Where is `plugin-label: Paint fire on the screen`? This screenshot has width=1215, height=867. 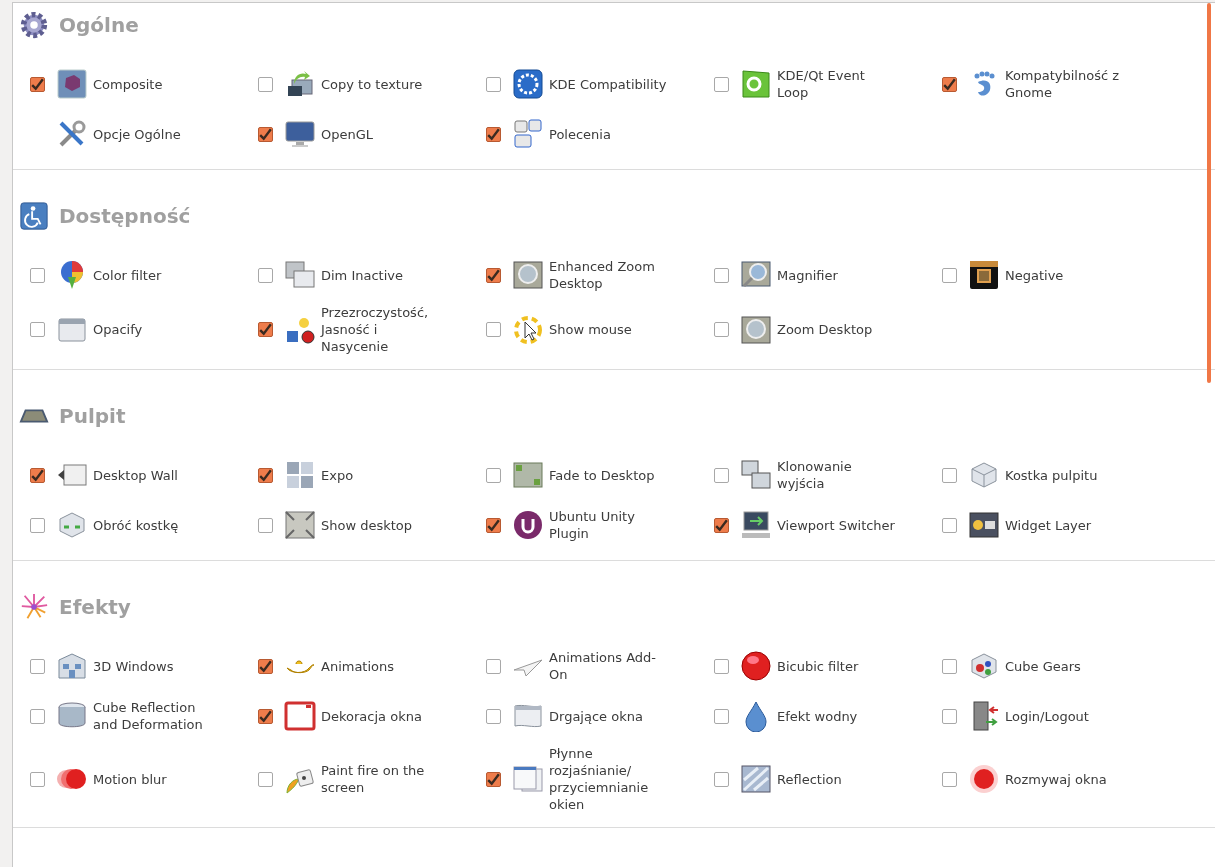 plugin-label: Paint fire on the screen is located at coordinates (382, 779).